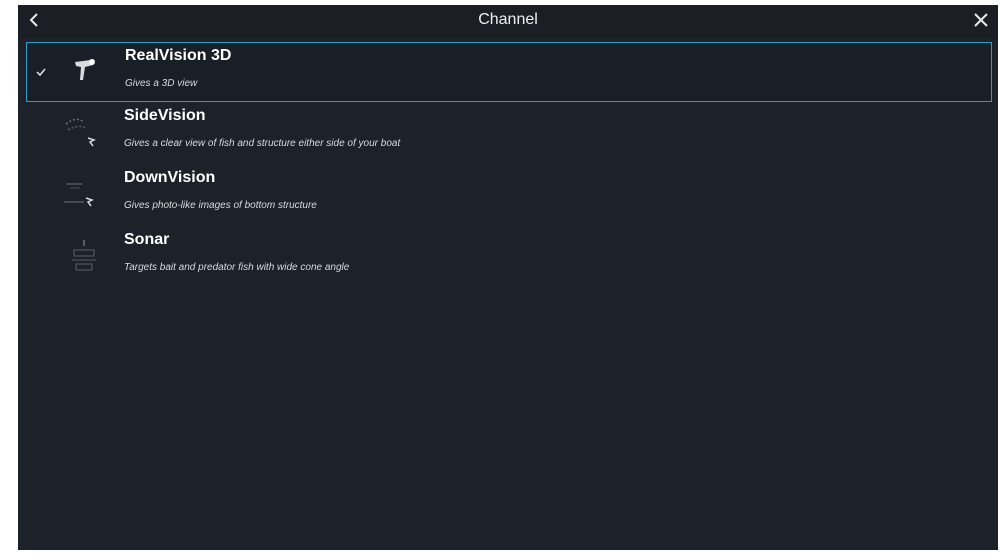 This screenshot has height=555, width=1007. What do you see at coordinates (85, 69) in the screenshot?
I see `realvision-3d-icon` at bounding box center [85, 69].